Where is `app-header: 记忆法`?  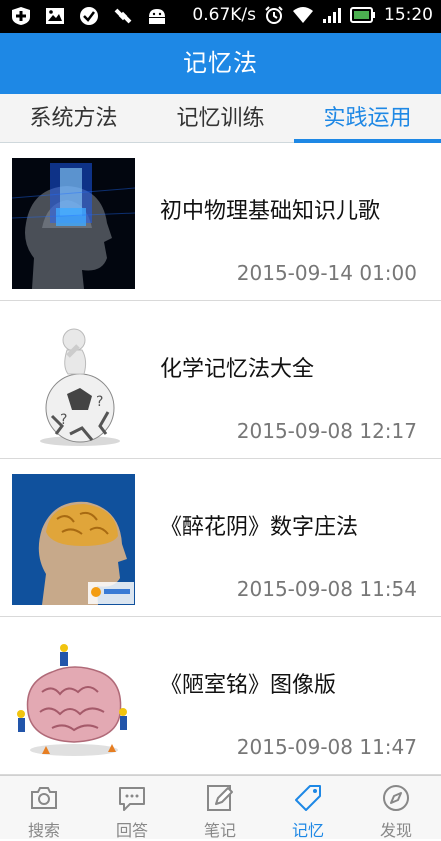
app-header: 记忆法 is located at coordinates (220, 63).